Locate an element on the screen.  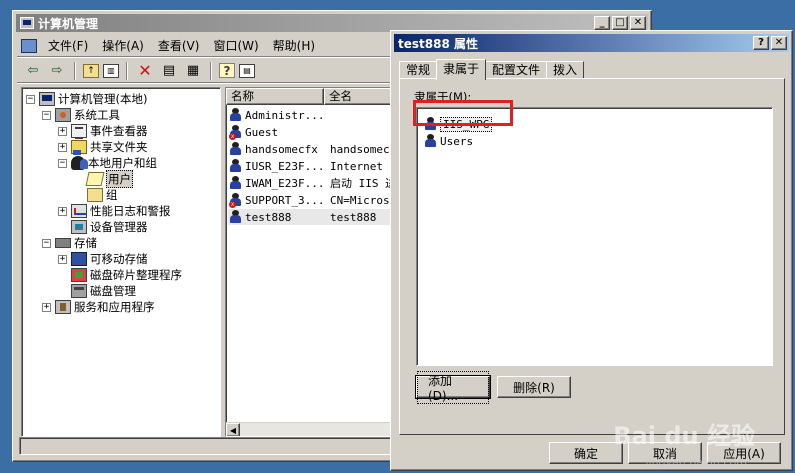
help-button: ? is located at coordinates (761, 43).